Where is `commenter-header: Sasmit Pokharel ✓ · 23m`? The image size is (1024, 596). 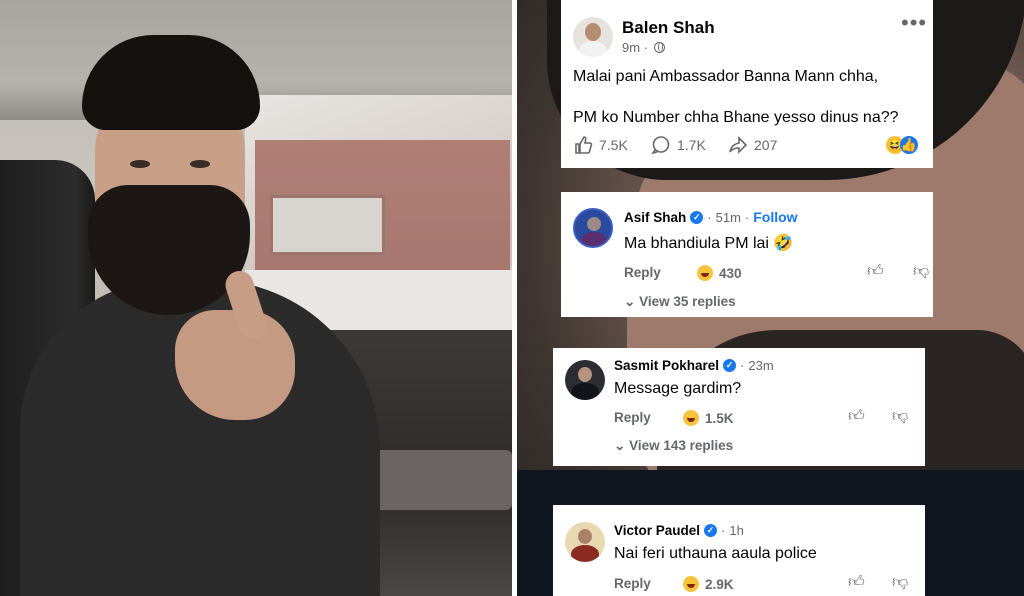
commenter-header: Sasmit Pokharel ✓ · 23m is located at coordinates (694, 365).